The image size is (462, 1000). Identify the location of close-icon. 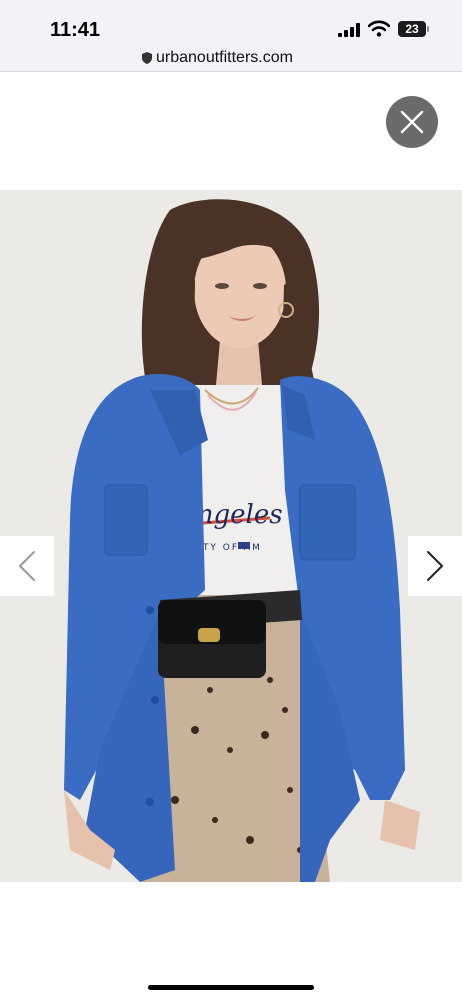
(412, 122).